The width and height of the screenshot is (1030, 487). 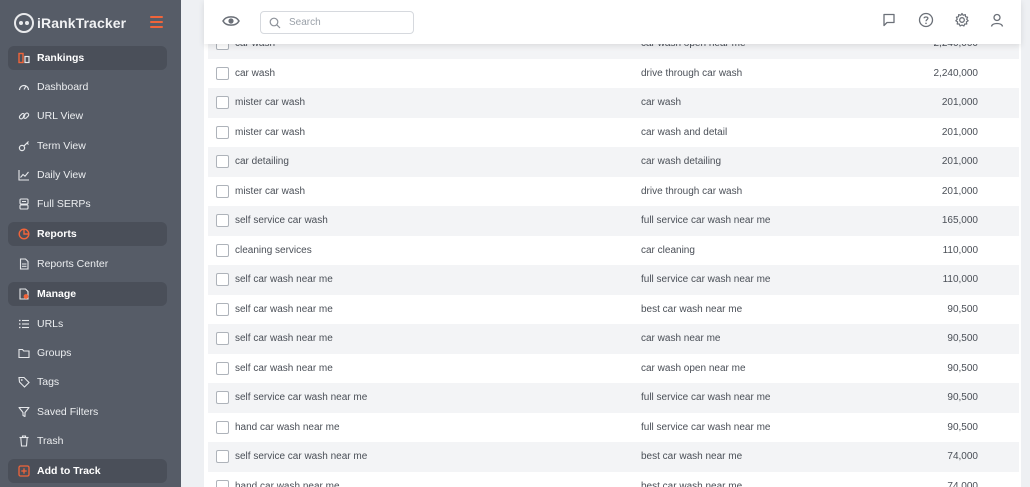 I want to click on search-input, so click(x=344, y=22).